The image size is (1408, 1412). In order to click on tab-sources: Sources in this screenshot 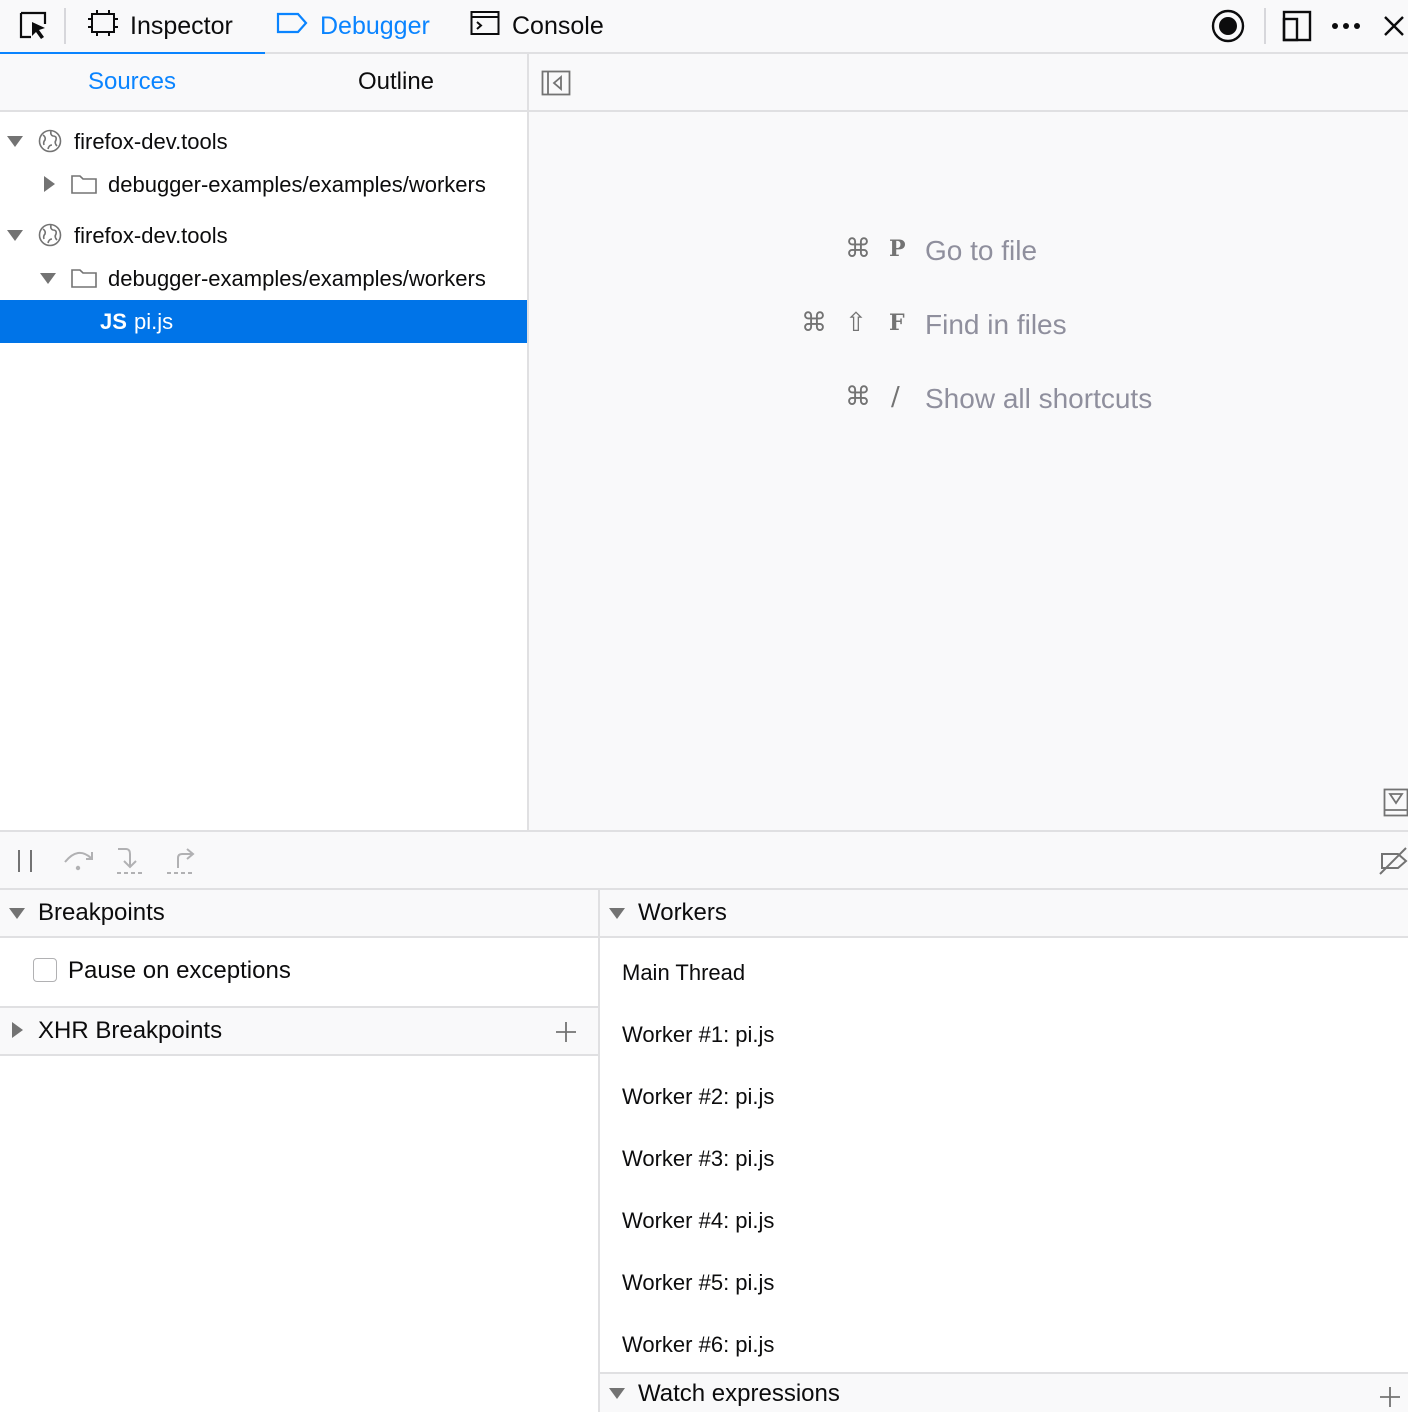, I will do `click(132, 82)`.